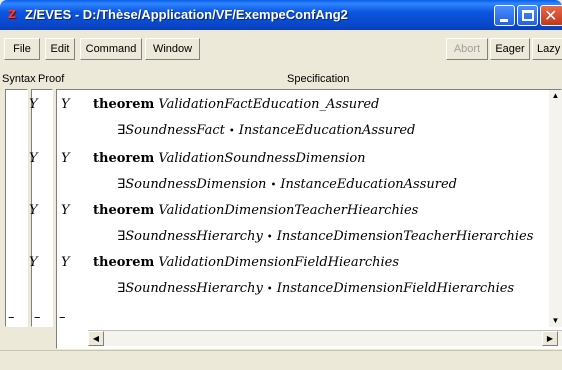 The width and height of the screenshot is (562, 370). What do you see at coordinates (196, 184) in the screenshot?
I see `bound-variable: SoundnessDimension` at bounding box center [196, 184].